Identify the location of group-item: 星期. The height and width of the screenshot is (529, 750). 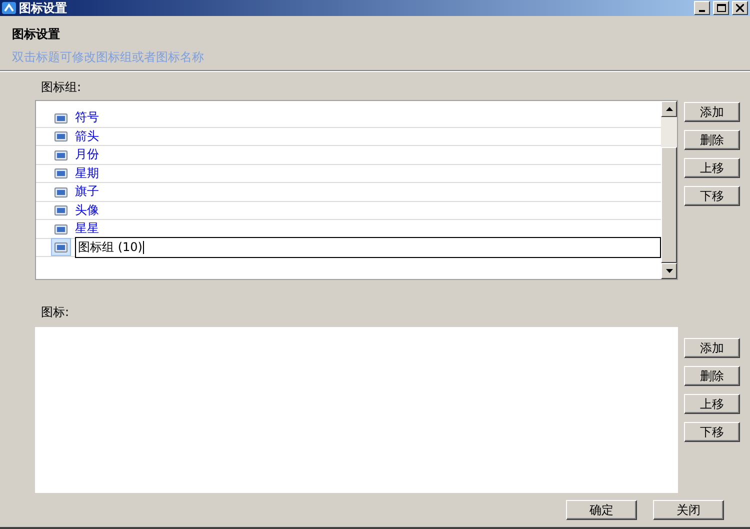
(87, 173).